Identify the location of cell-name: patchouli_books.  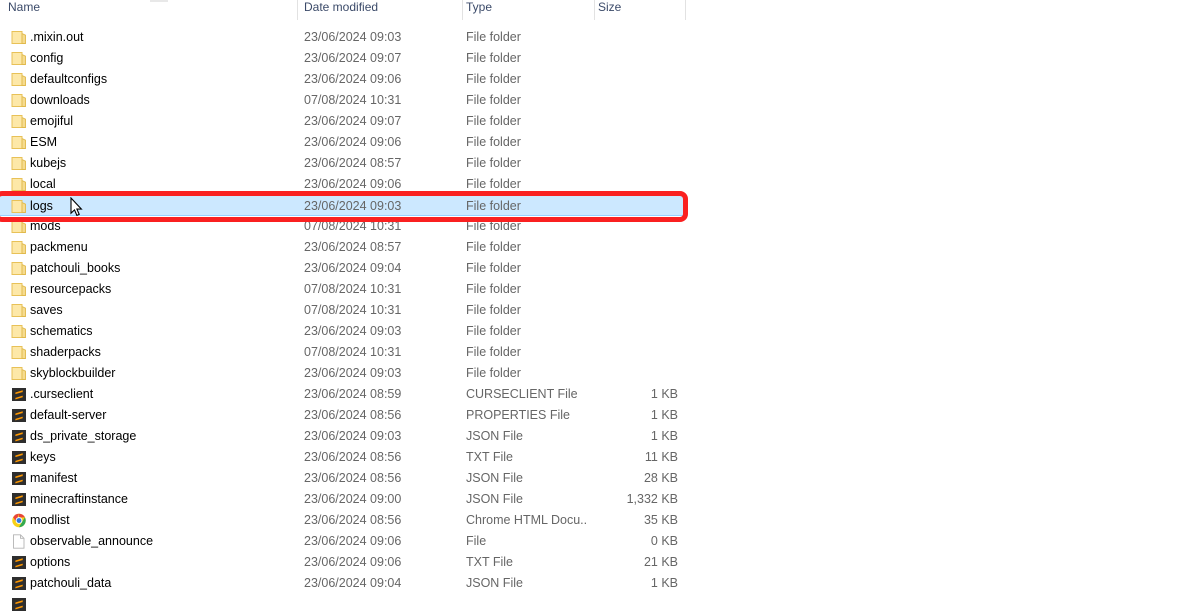
(75, 268).